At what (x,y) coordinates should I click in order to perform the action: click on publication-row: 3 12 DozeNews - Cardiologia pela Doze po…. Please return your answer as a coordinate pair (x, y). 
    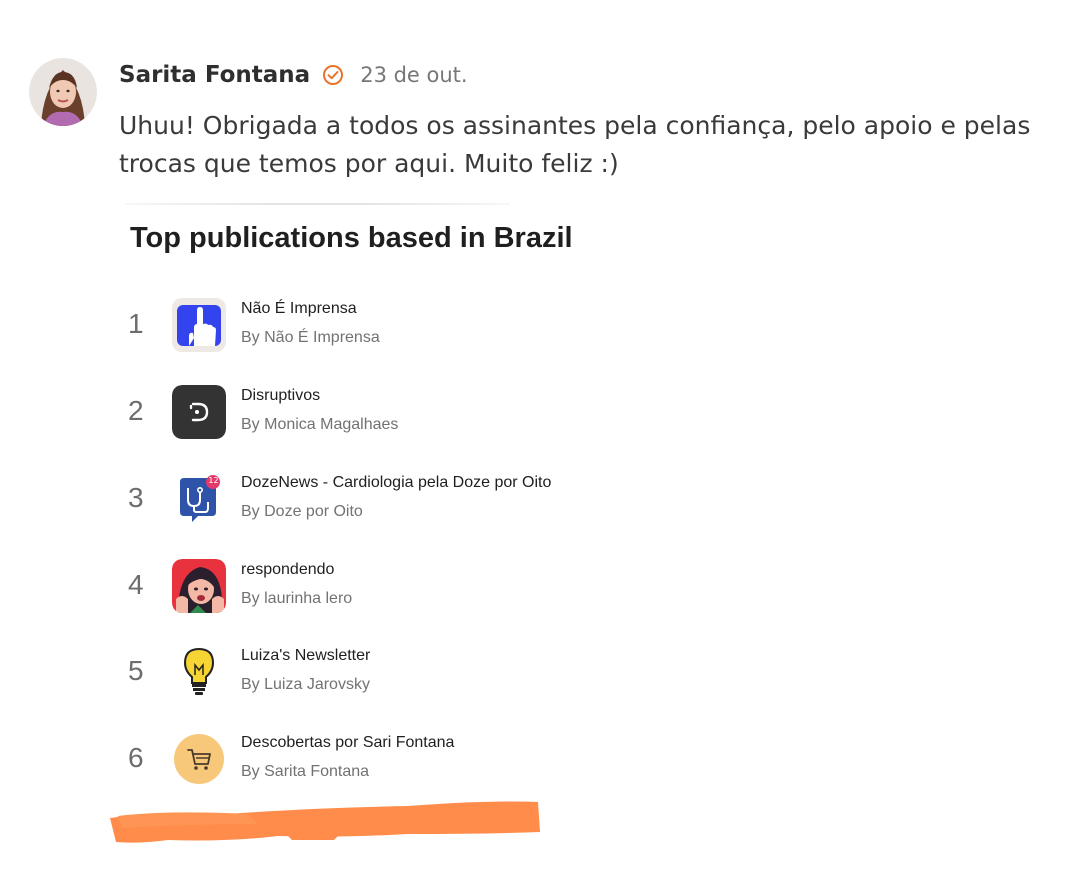
    Looking at the image, I should click on (350, 502).